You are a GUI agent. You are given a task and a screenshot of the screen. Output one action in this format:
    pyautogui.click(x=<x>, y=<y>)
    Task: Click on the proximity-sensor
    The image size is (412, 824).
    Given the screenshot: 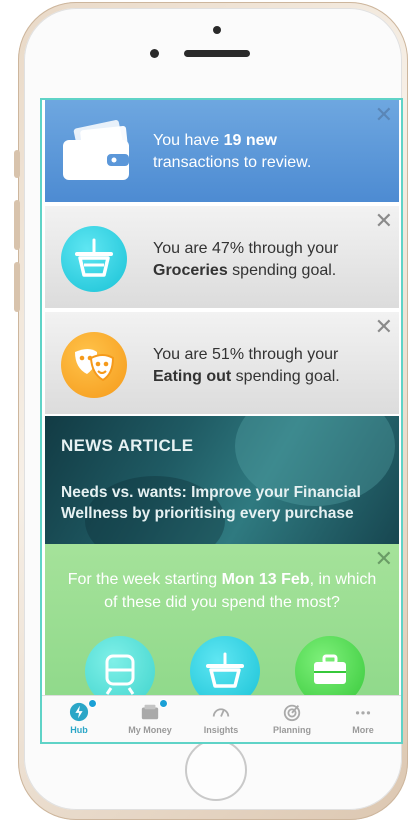 What is the action you would take?
    pyautogui.click(x=154, y=53)
    